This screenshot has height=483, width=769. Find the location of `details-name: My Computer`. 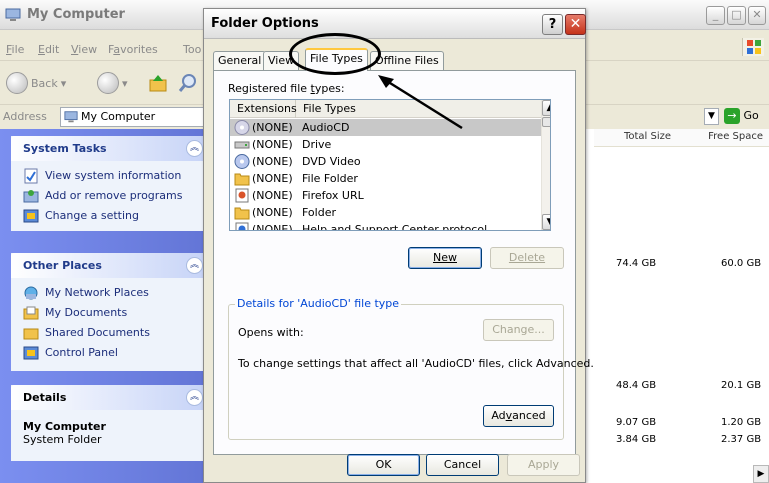

details-name: My Computer is located at coordinates (64, 426).